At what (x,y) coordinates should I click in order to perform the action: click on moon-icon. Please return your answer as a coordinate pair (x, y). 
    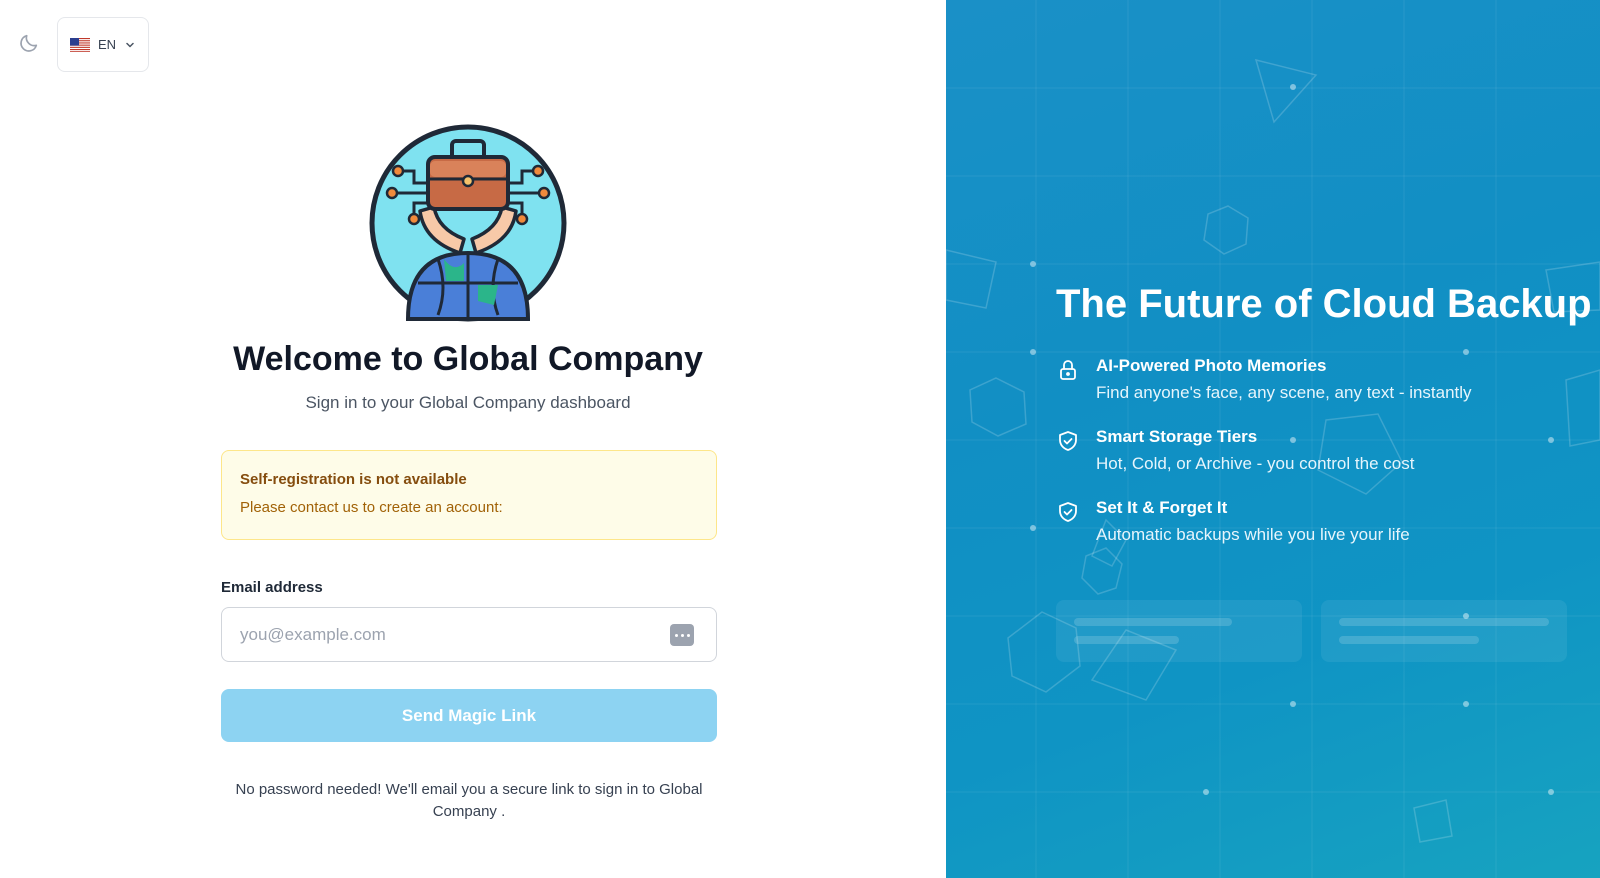
    Looking at the image, I should click on (29, 43).